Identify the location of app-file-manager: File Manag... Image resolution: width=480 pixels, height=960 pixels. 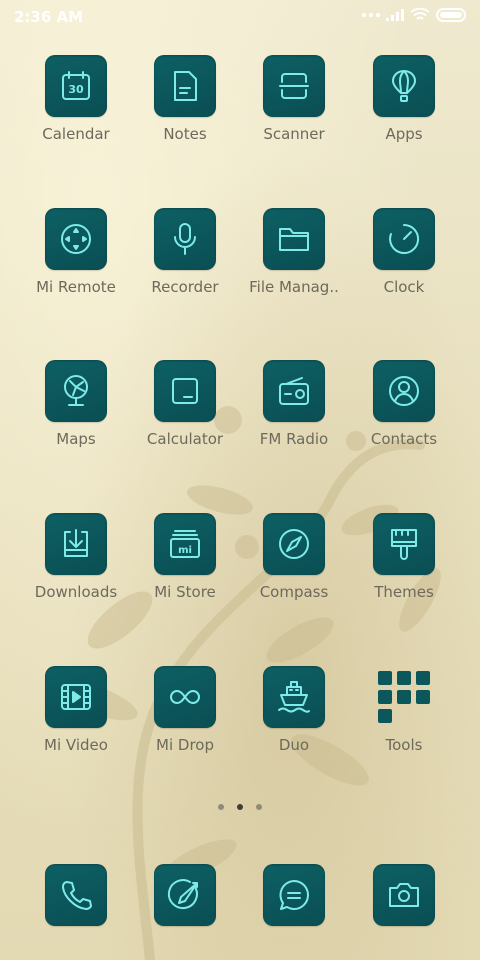
(294, 263).